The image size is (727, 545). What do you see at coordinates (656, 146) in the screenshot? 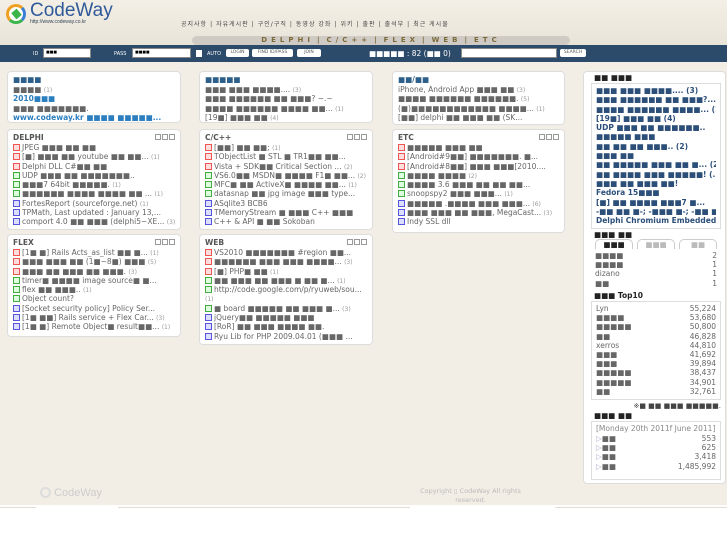
I see `recent-post: ■■ ■■ ■■ ■■■.. (2)` at bounding box center [656, 146].